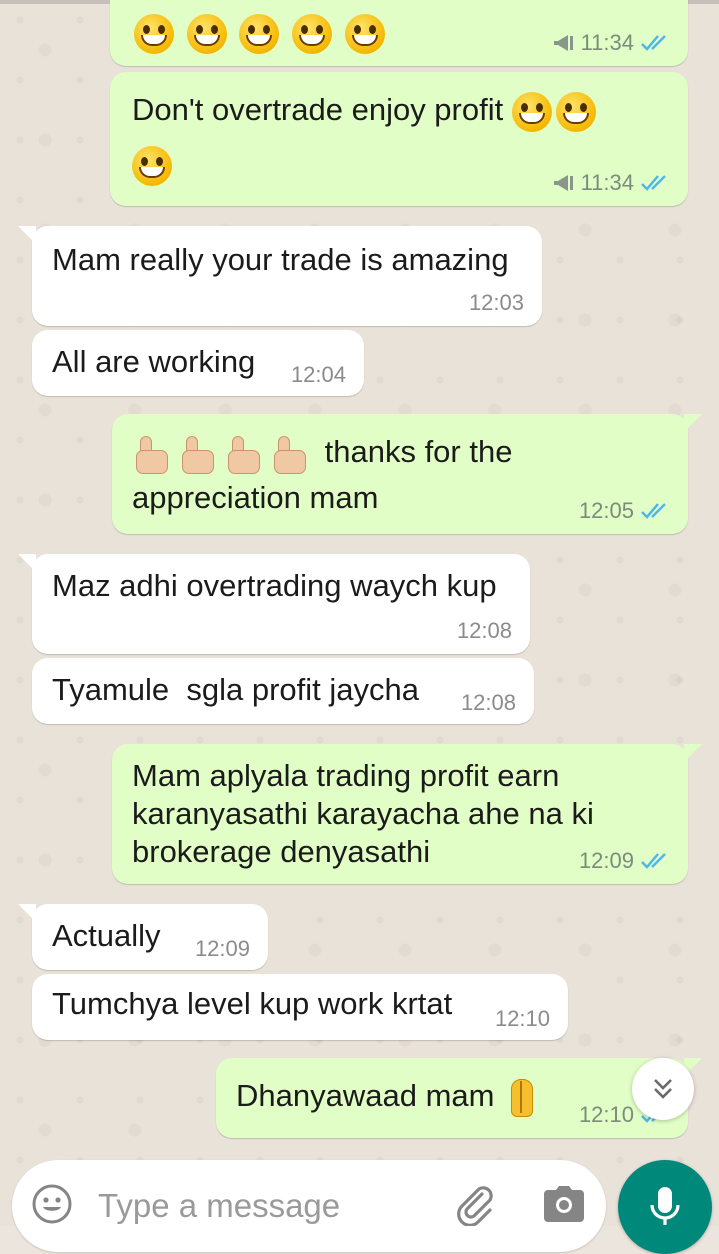  Describe the element at coordinates (365, 1095) in the screenshot. I see `message-text: Dhanyawaad mam` at that location.